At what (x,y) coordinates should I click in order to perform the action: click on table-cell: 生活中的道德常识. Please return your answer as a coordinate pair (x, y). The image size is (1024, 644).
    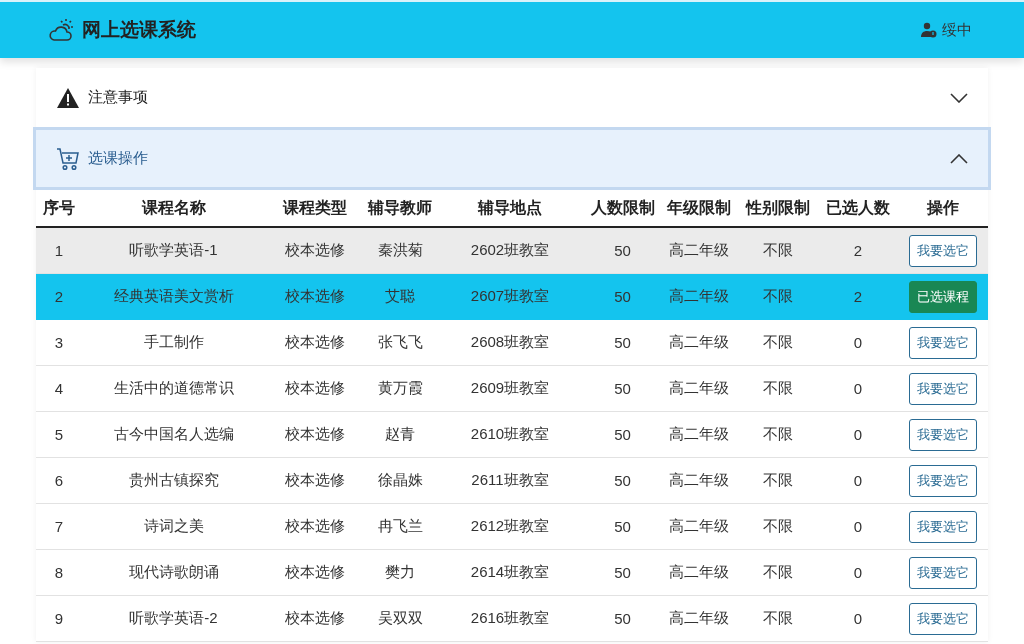
    Looking at the image, I should click on (173, 387).